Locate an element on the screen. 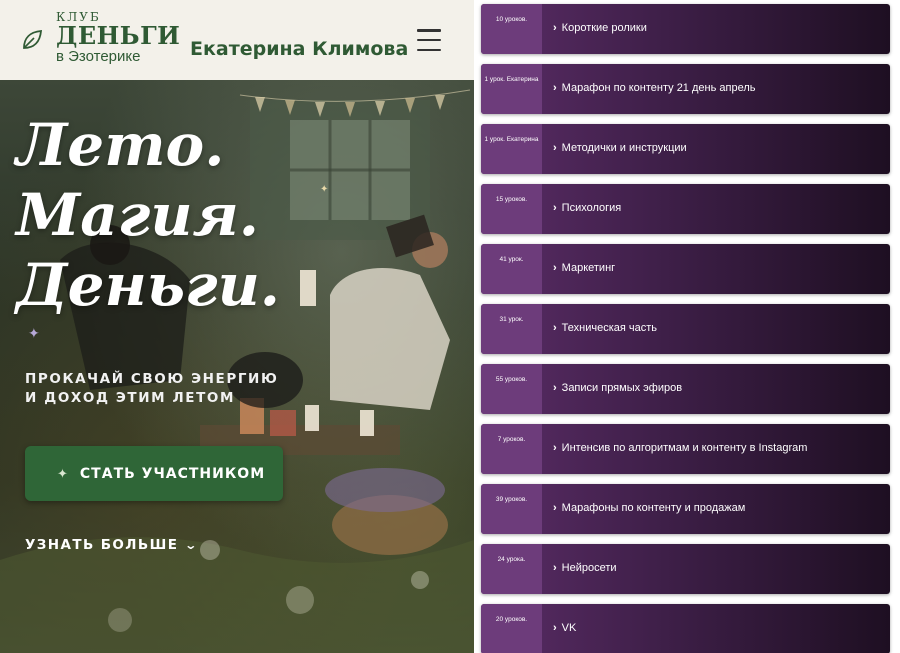  become-member-label: СТАТЬ УЧАСТНИКОМ is located at coordinates (172, 473).